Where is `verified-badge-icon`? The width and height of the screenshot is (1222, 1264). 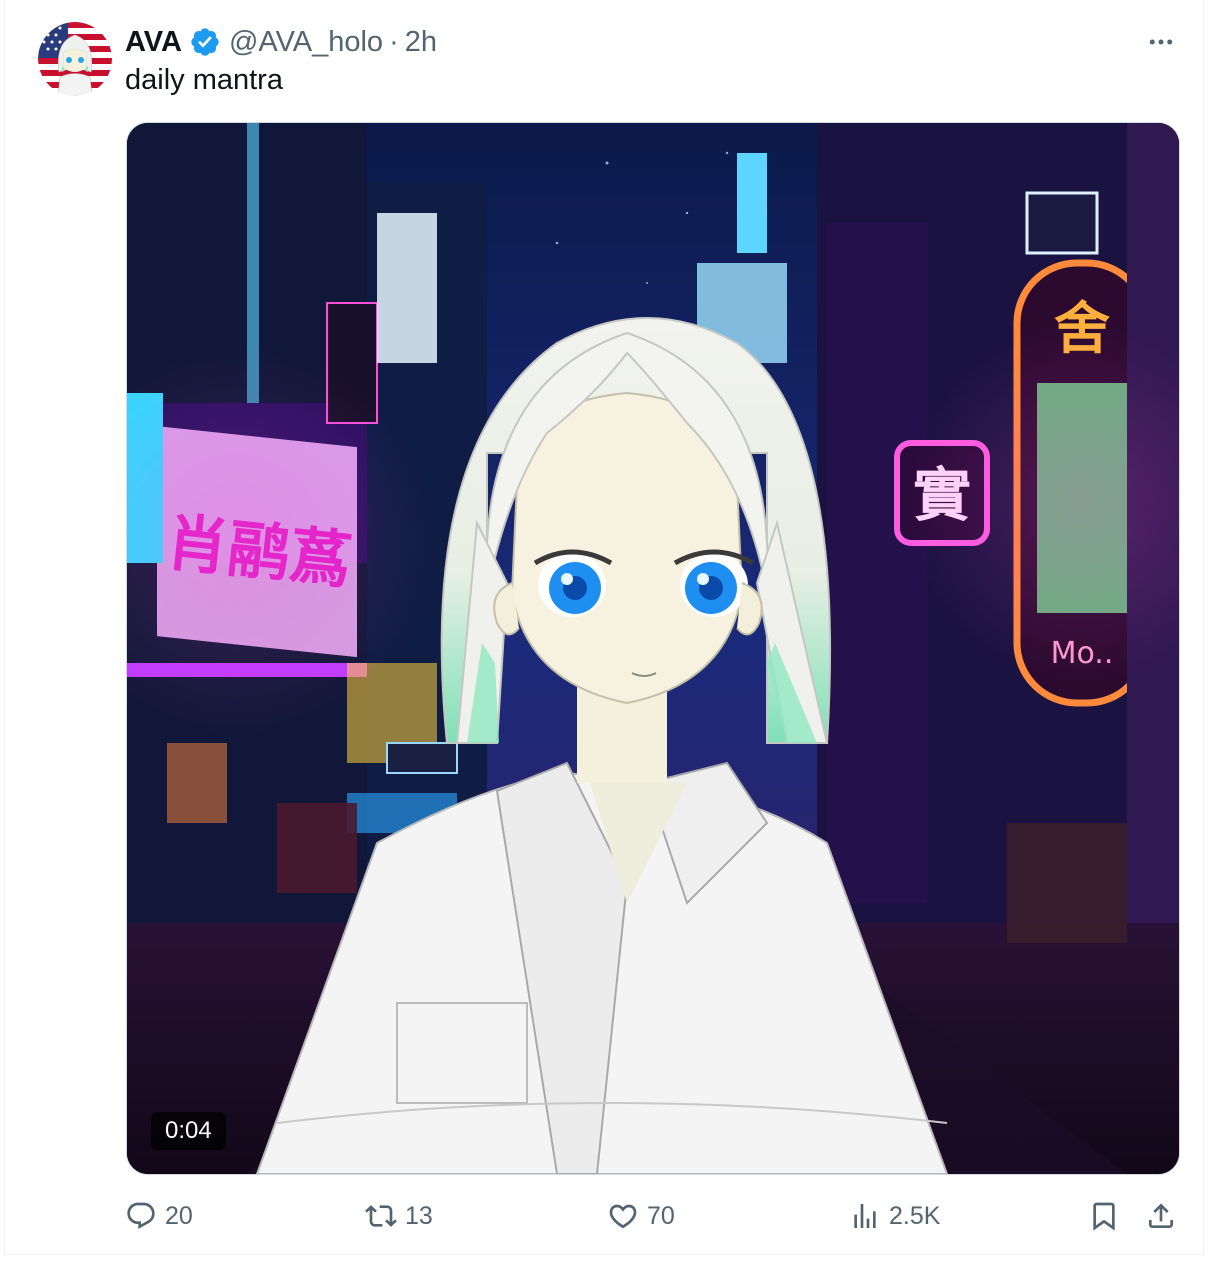
verified-badge-icon is located at coordinates (205, 42).